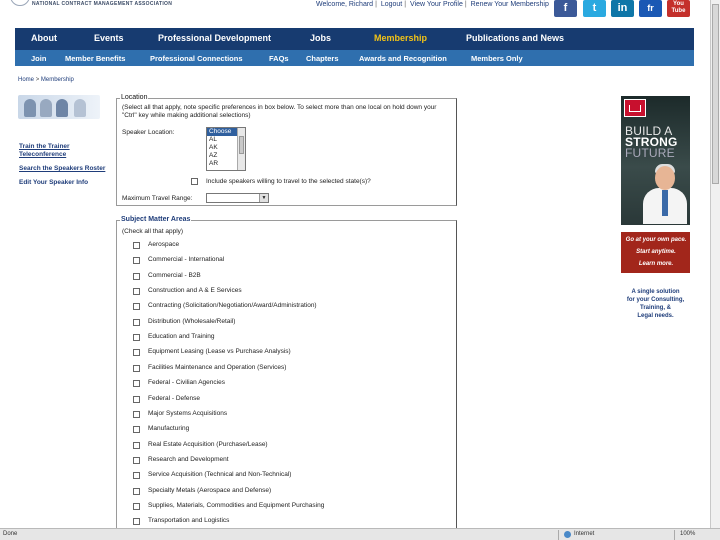  I want to click on page-scrollbar, so click(715, 264).